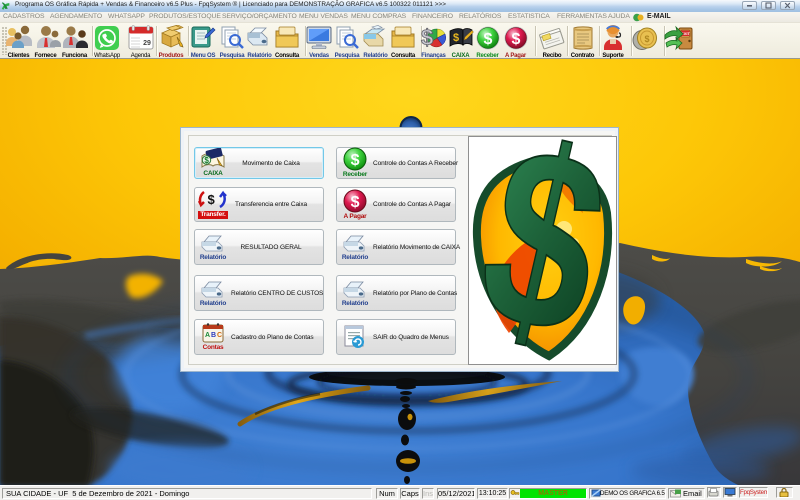 The image size is (800, 500). What do you see at coordinates (219, 335) in the screenshot?
I see `svg-text: C` at bounding box center [219, 335].